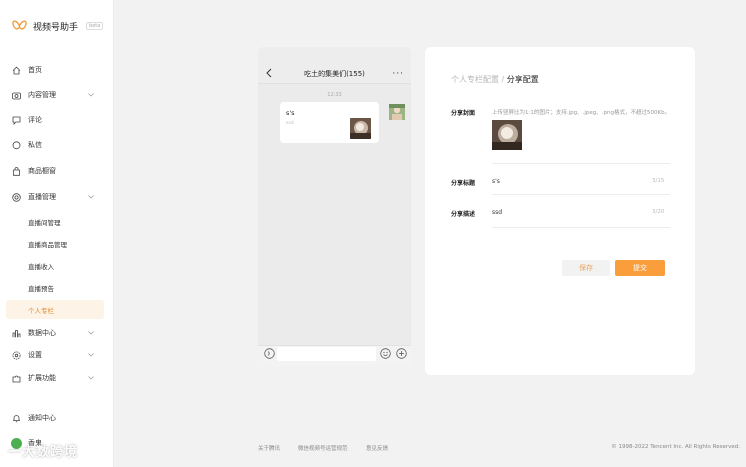  I want to click on live-icon, so click(16, 197).